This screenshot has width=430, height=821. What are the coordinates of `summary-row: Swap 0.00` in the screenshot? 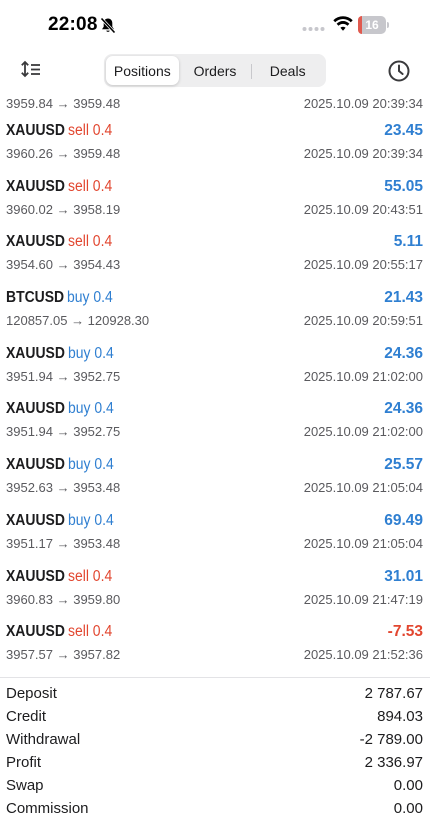 It's located at (215, 786).